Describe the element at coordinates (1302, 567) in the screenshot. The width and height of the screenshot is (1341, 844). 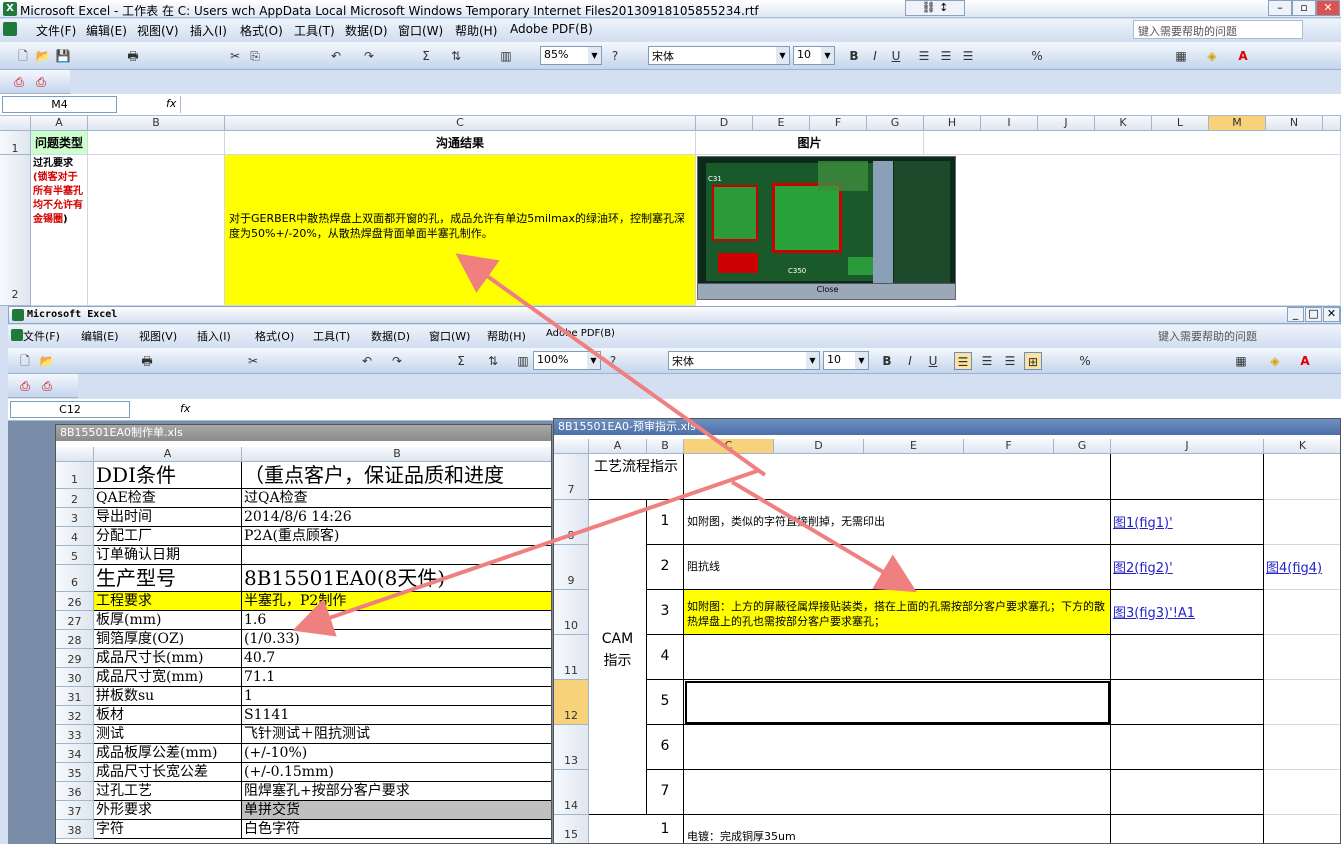
I see `right-cell-k: 图4(fig4)` at that location.